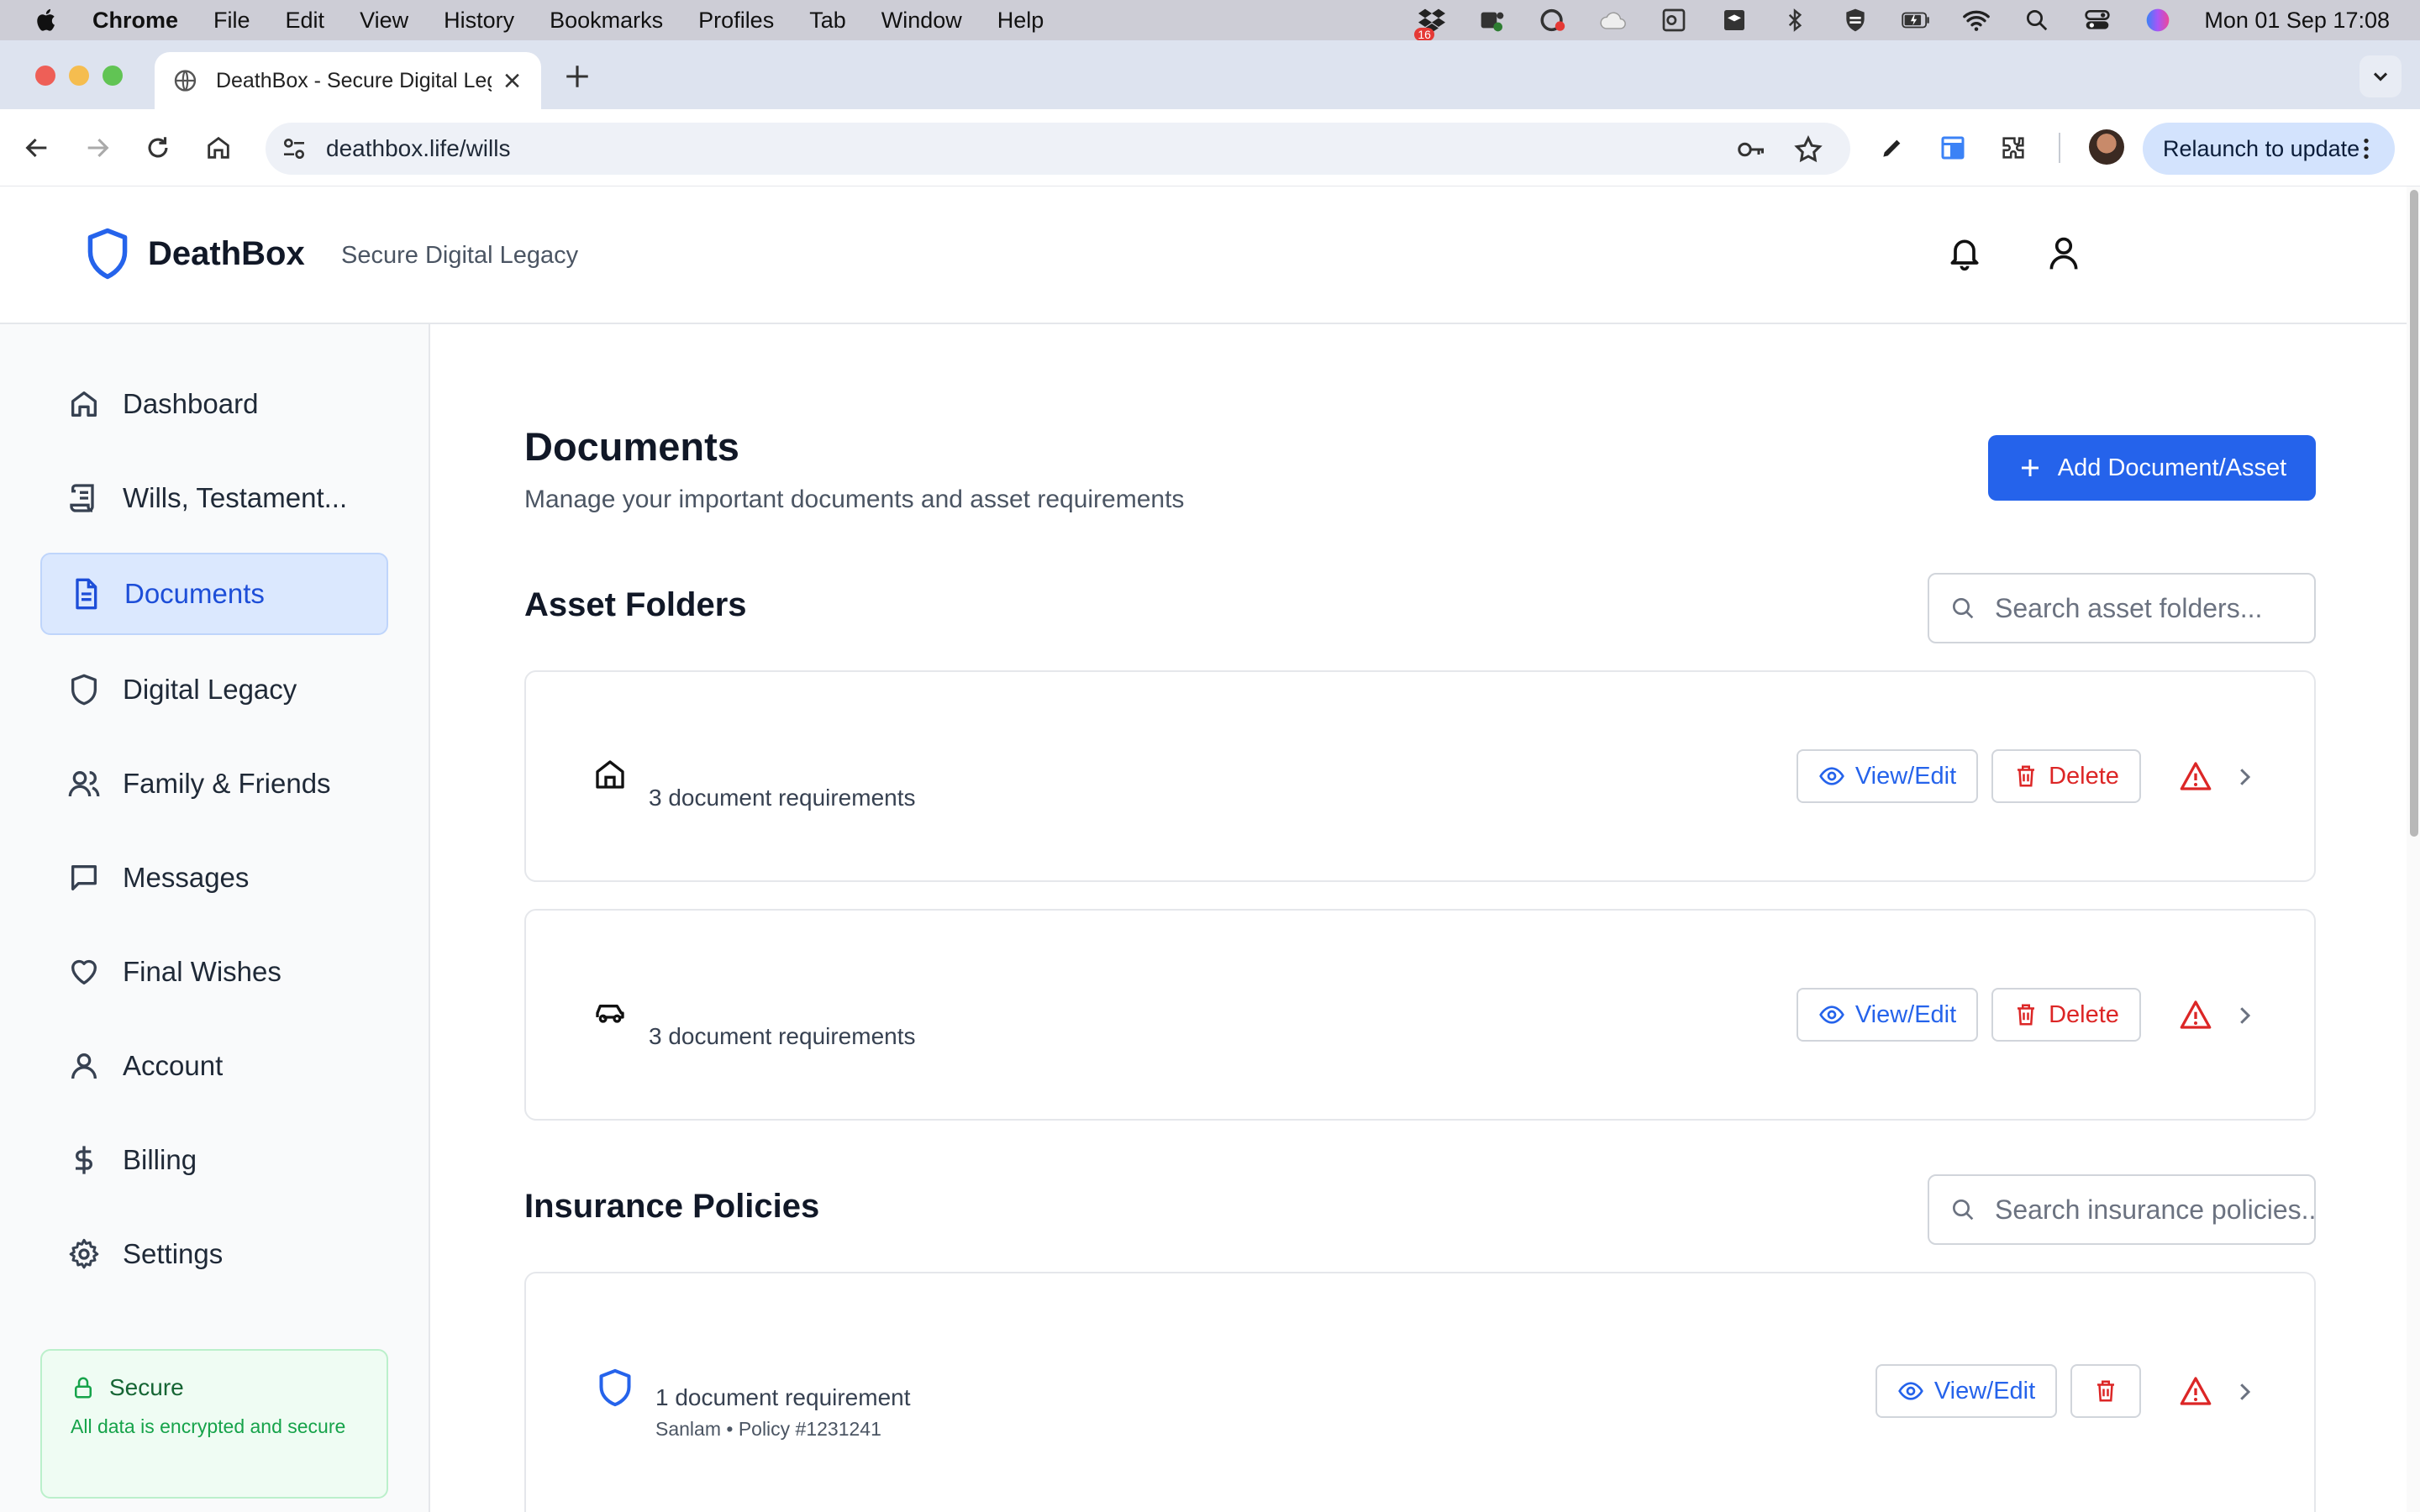 The height and width of the screenshot is (1512, 2420). I want to click on browser-tab-active: DeathBox - Secure Digital Legacy, so click(348, 80).